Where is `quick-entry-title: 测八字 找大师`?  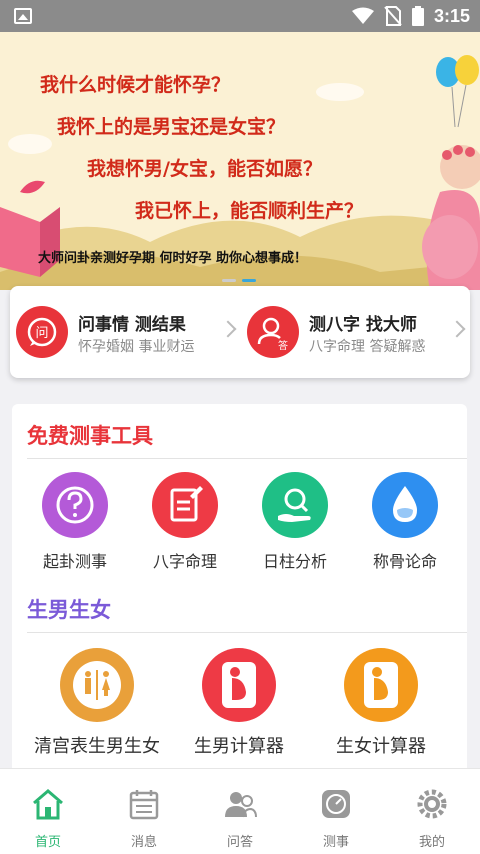
quick-entry-title: 测八字 找大师 is located at coordinates (363, 325).